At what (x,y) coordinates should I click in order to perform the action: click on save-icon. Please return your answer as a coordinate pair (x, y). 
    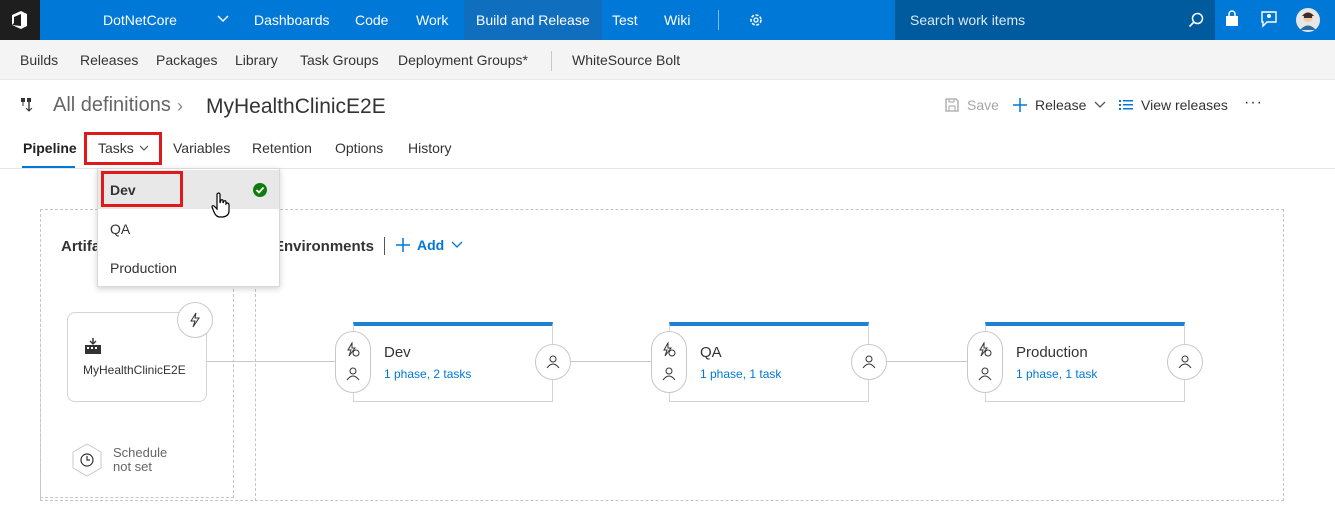
    Looking at the image, I should click on (952, 105).